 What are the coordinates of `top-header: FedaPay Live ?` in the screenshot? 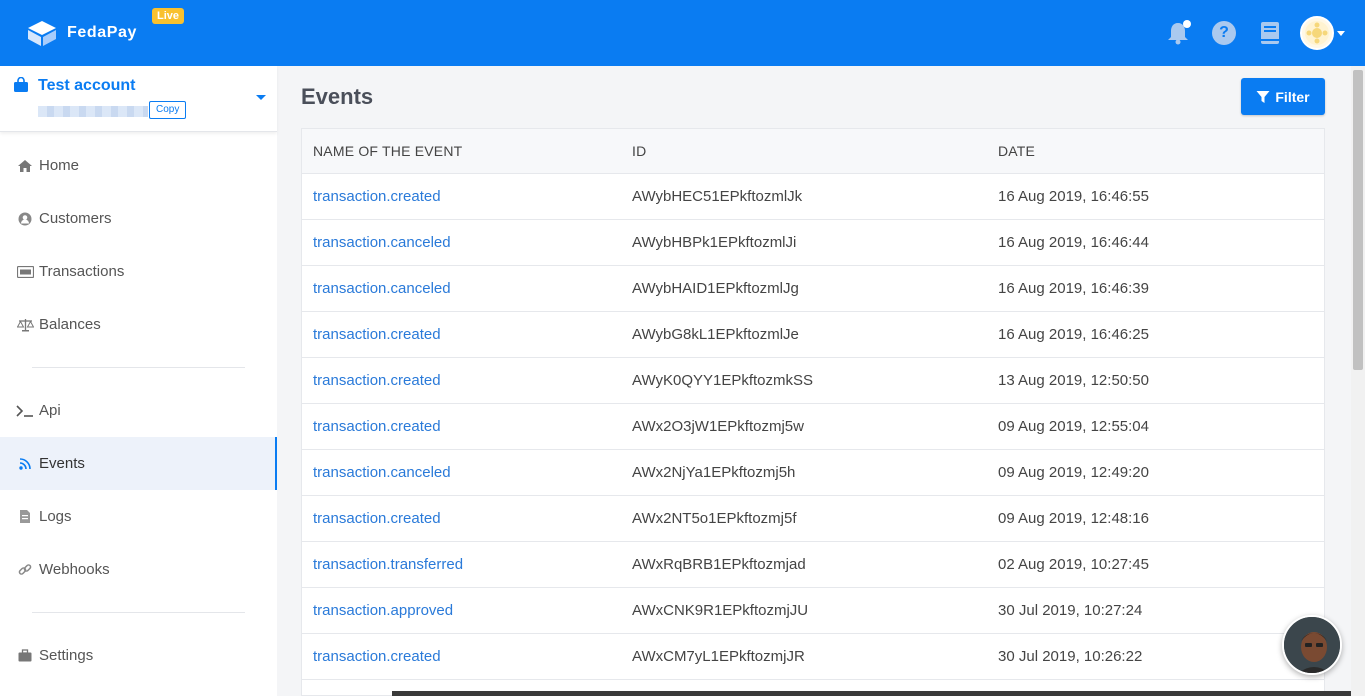 It's located at (682, 33).